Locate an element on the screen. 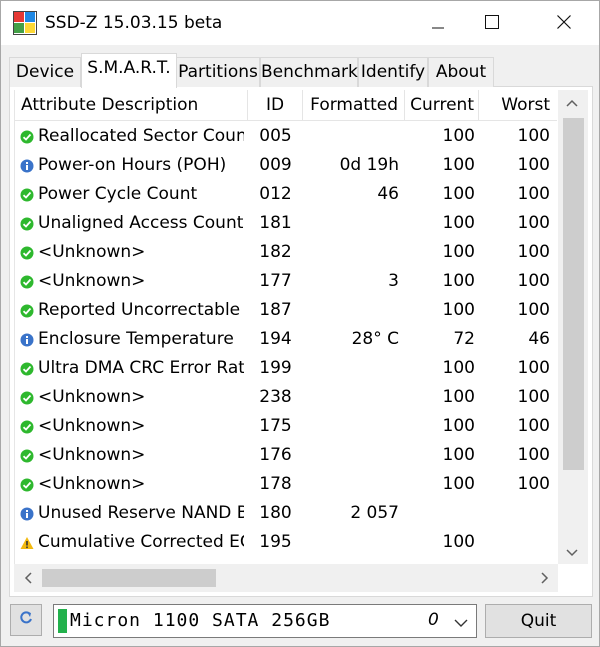 This screenshot has width=600, height=647. yellow-warning-triangle-icon is located at coordinates (27, 542).